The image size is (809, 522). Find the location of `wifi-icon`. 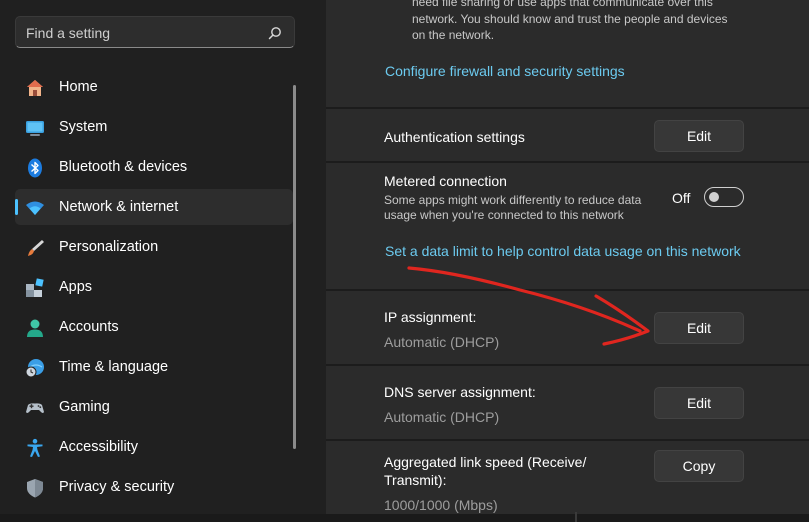

wifi-icon is located at coordinates (35, 208).